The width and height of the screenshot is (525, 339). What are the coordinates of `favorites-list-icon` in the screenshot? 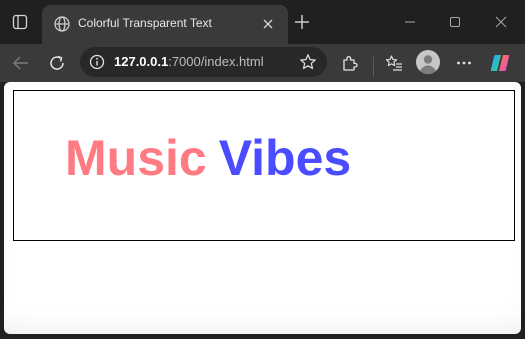 It's located at (393, 63).